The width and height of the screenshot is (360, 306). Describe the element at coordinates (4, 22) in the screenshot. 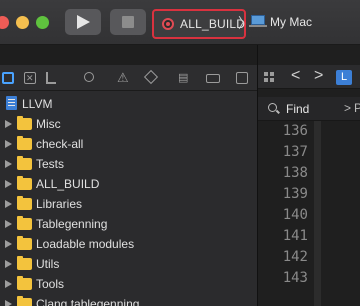

I see `close-window-button` at that location.